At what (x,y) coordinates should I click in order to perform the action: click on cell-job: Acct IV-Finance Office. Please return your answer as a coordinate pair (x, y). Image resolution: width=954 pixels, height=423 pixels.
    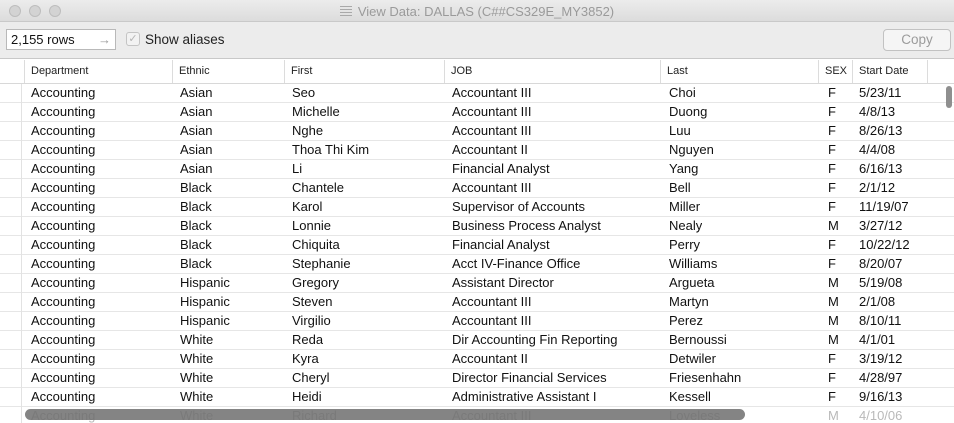
    Looking at the image, I should click on (516, 264).